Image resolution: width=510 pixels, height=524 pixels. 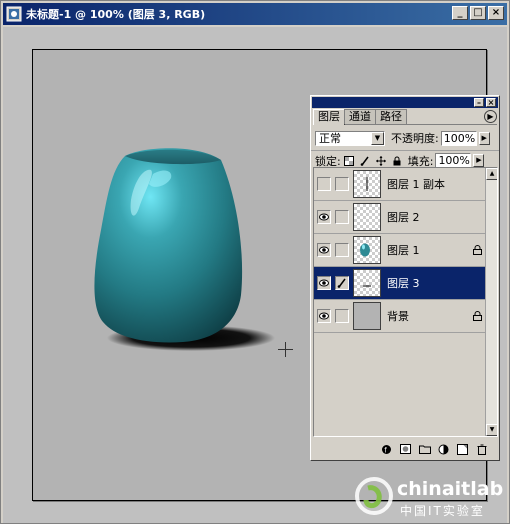 I want to click on tab-channels: 通道, so click(x=360, y=116).